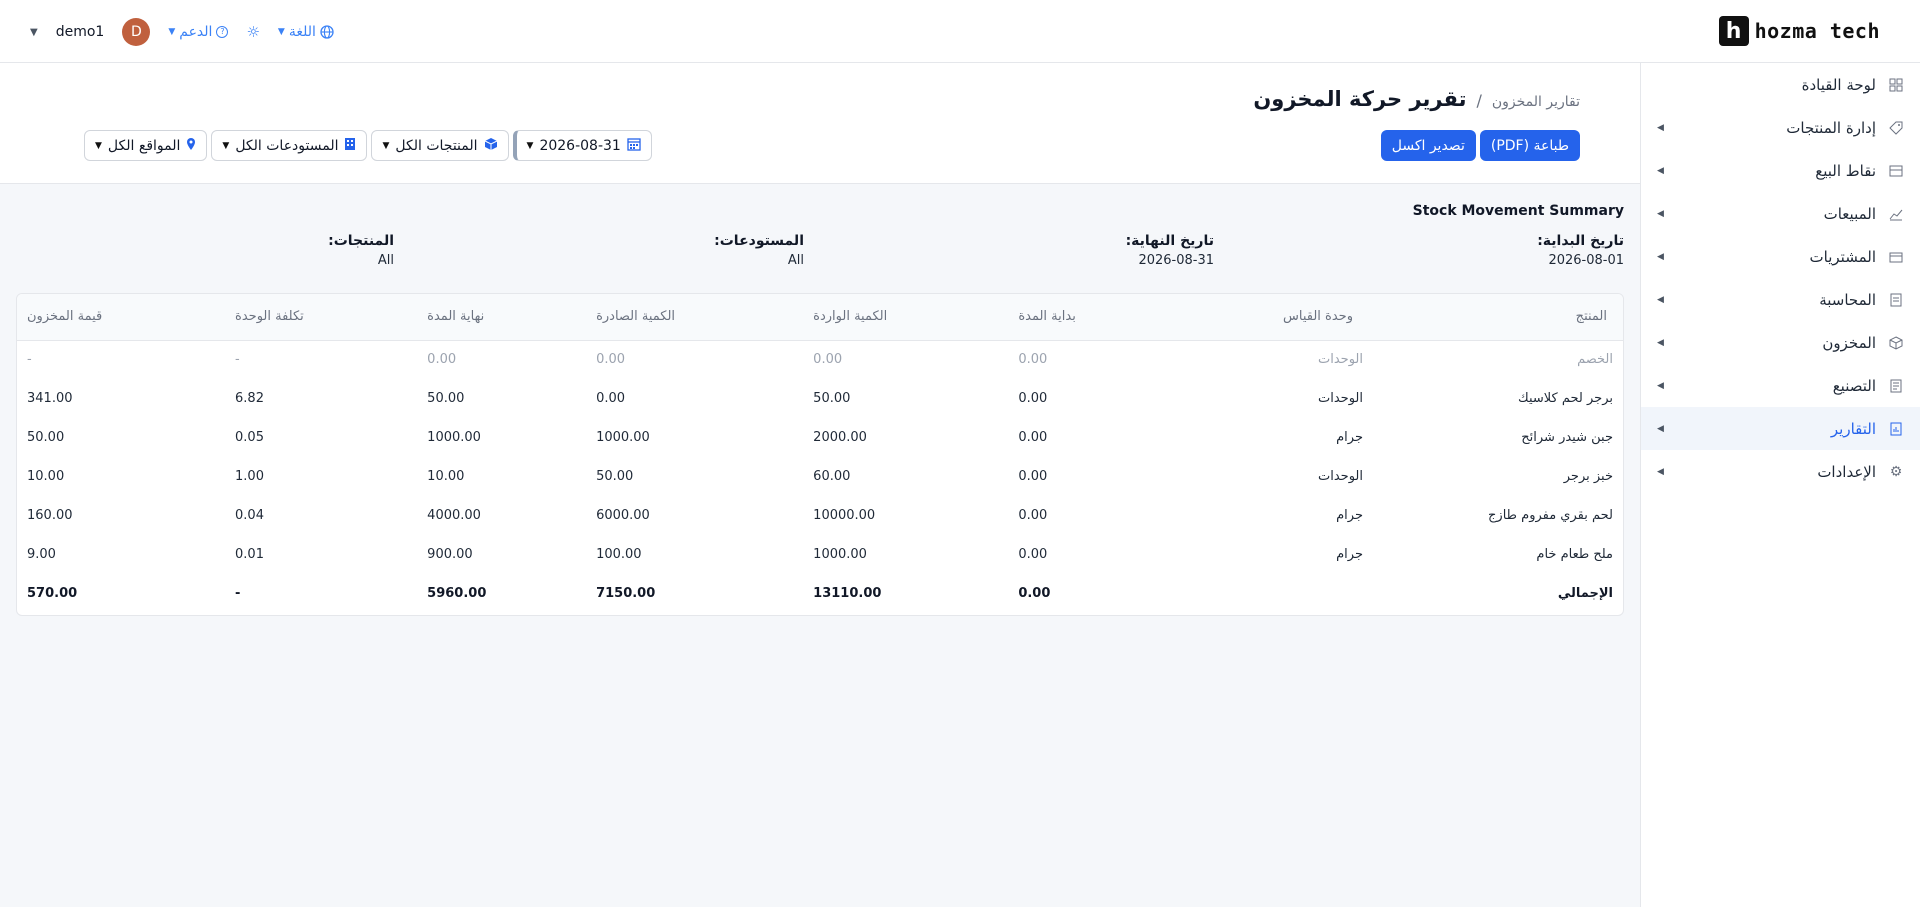  What do you see at coordinates (50, 398) in the screenshot?
I see `cell-stock-value: 341.00` at bounding box center [50, 398].